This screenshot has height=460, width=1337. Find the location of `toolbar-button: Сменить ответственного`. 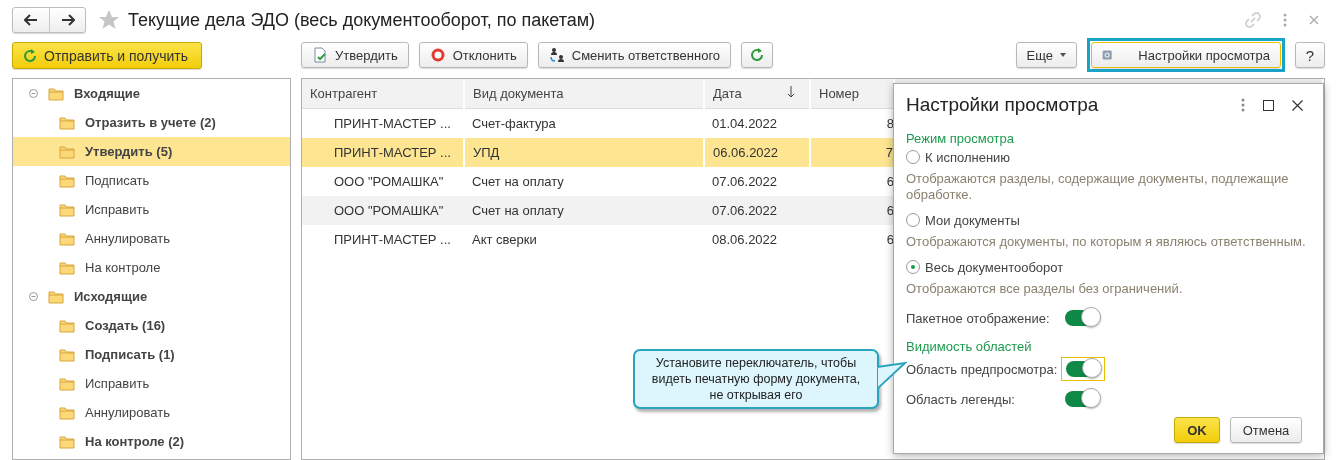

toolbar-button: Сменить ответственного is located at coordinates (634, 55).